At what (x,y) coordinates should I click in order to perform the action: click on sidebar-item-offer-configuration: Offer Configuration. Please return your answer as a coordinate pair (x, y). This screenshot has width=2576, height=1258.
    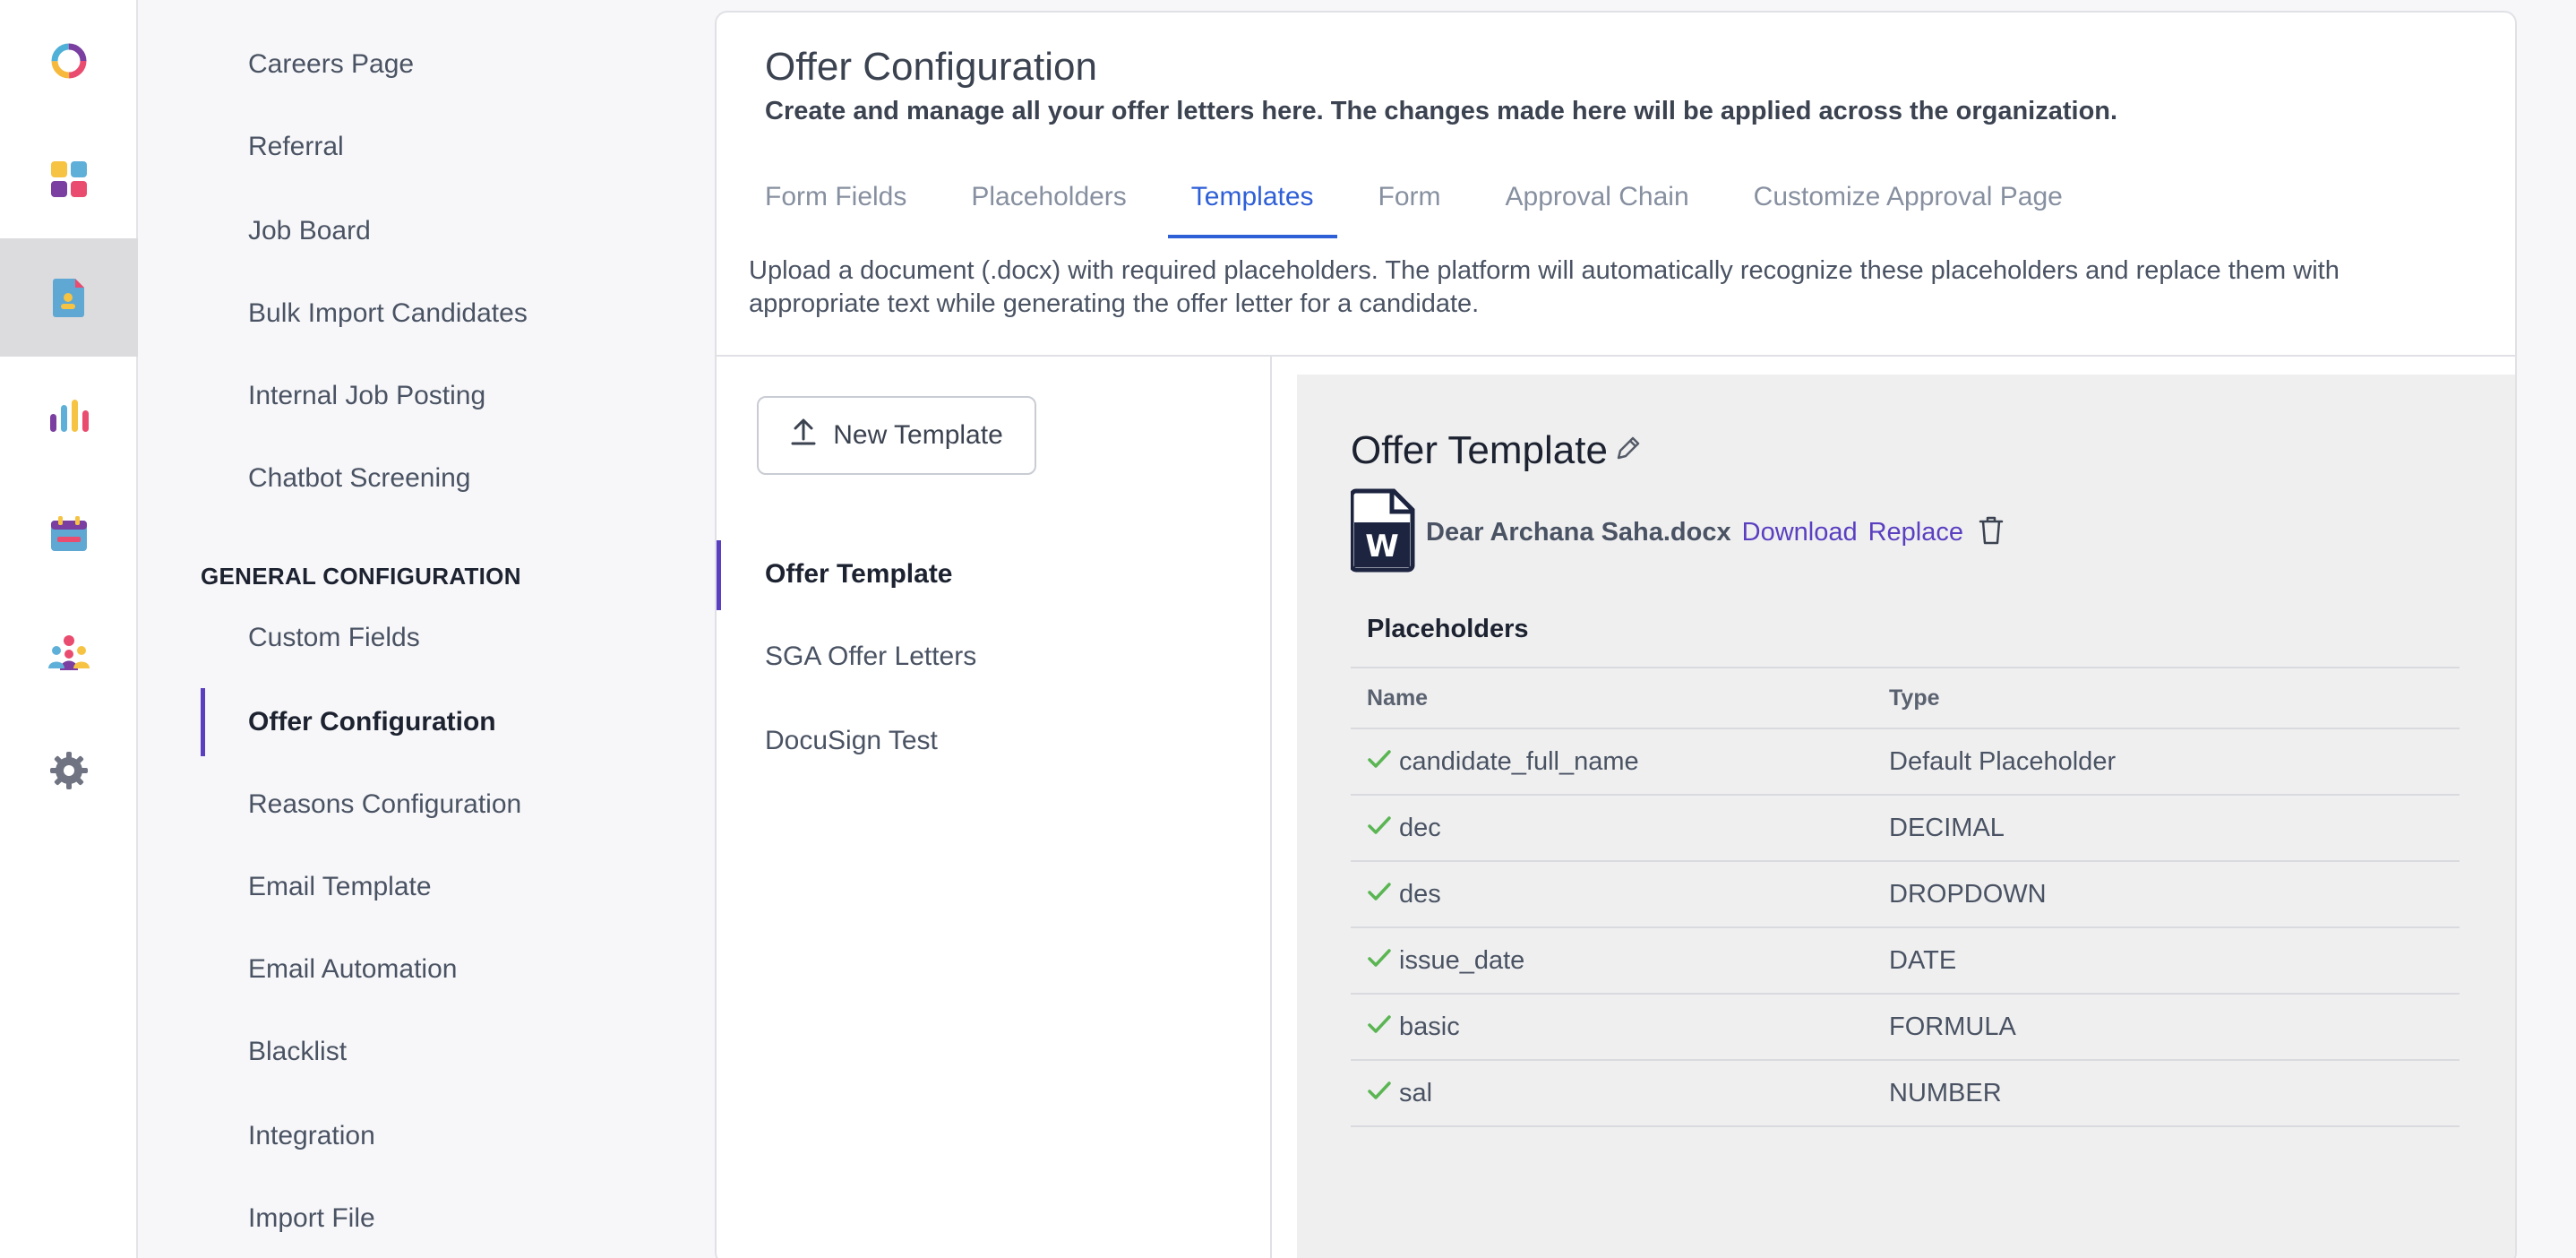
    Looking at the image, I should click on (372, 722).